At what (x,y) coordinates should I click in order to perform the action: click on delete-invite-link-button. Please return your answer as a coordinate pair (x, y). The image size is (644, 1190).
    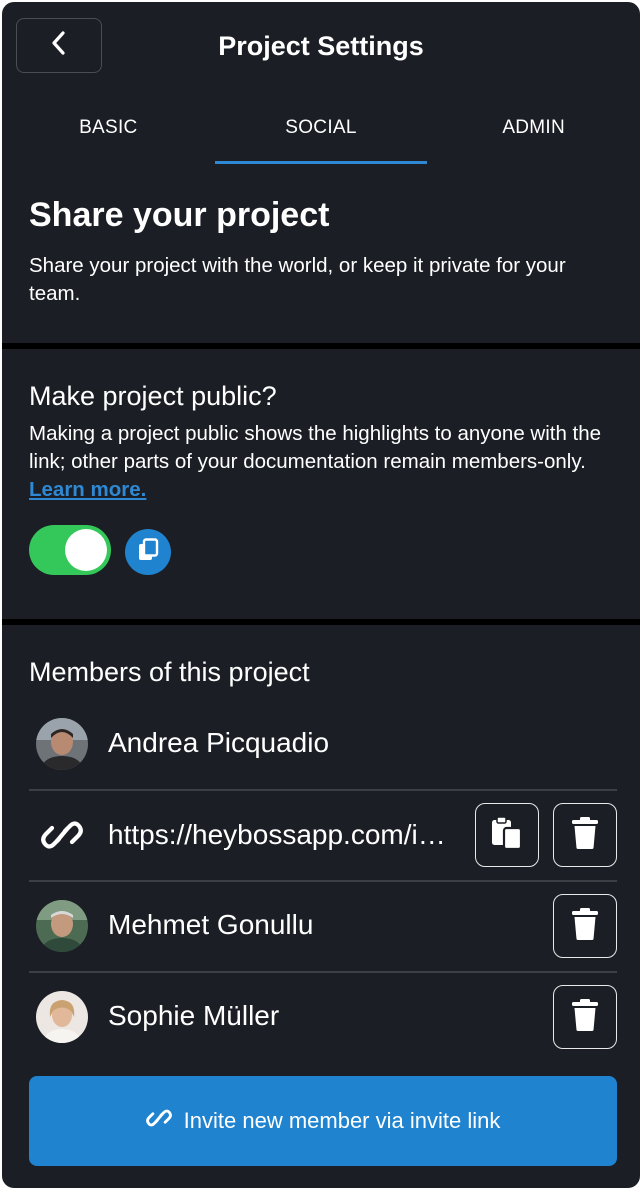
    Looking at the image, I should click on (585, 835).